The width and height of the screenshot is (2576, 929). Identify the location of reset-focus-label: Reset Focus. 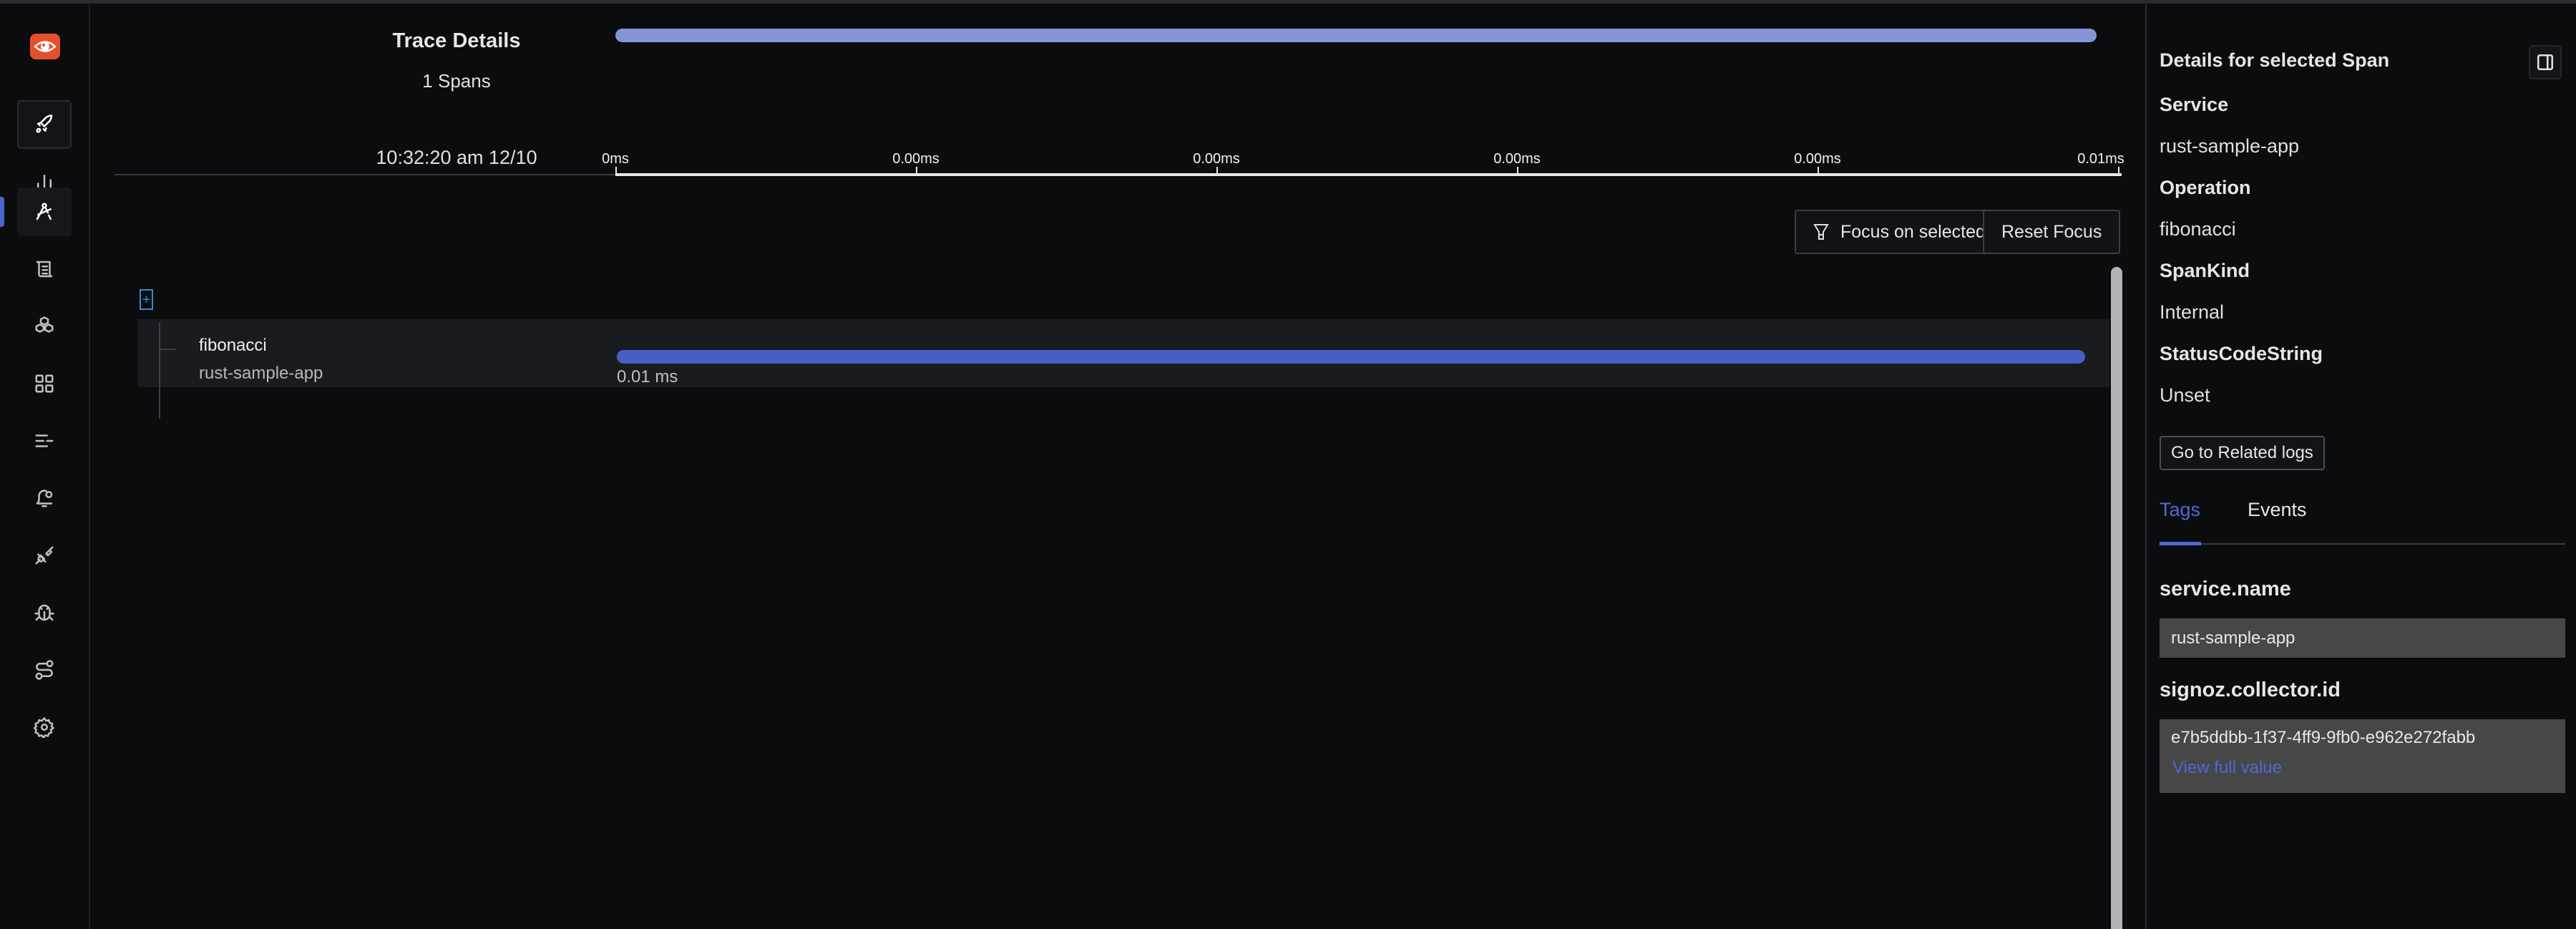
(2051, 231).